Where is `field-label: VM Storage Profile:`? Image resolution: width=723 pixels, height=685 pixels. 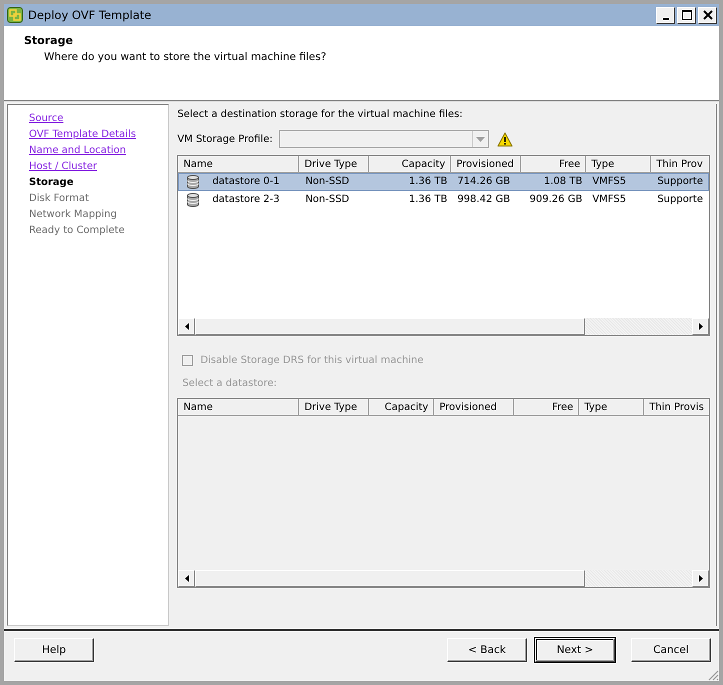 field-label: VM Storage Profile: is located at coordinates (225, 139).